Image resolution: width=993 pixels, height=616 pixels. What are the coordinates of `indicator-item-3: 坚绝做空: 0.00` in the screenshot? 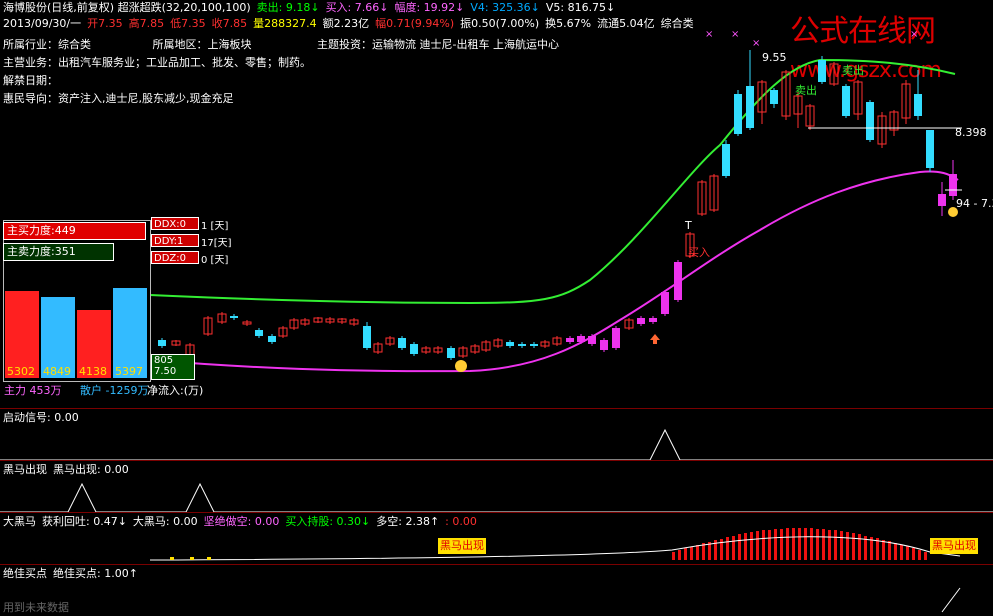 It's located at (241, 521).